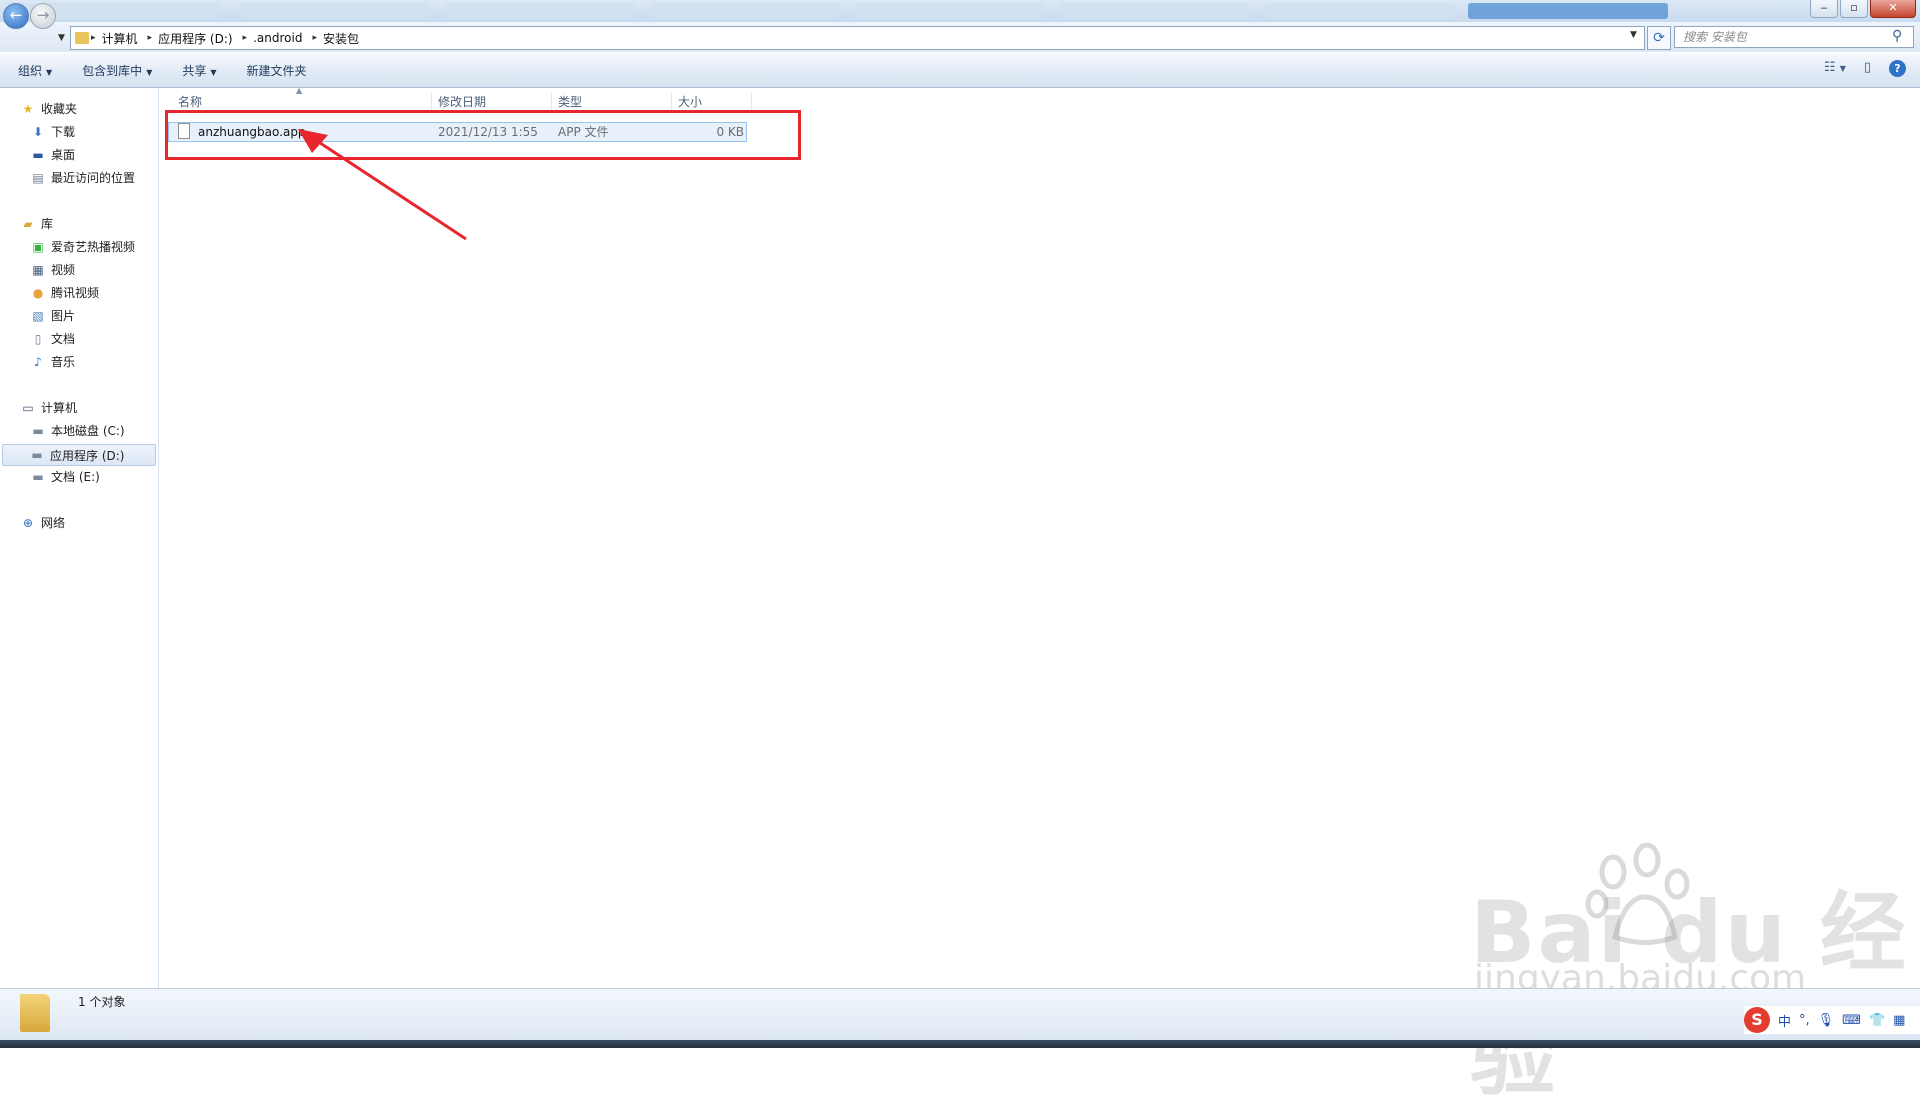  Describe the element at coordinates (1784, 1020) in the screenshot. I see `ime-language-toggle: 中` at that location.